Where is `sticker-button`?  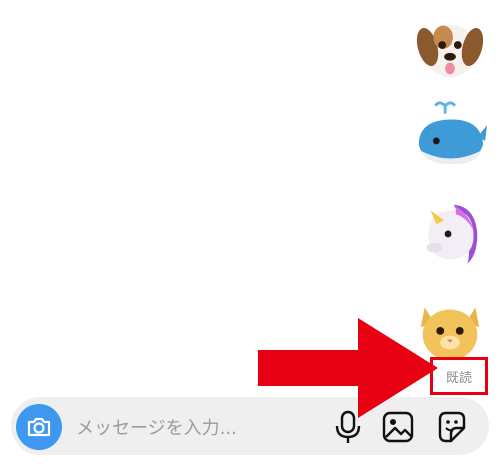 sticker-button is located at coordinates (452, 427).